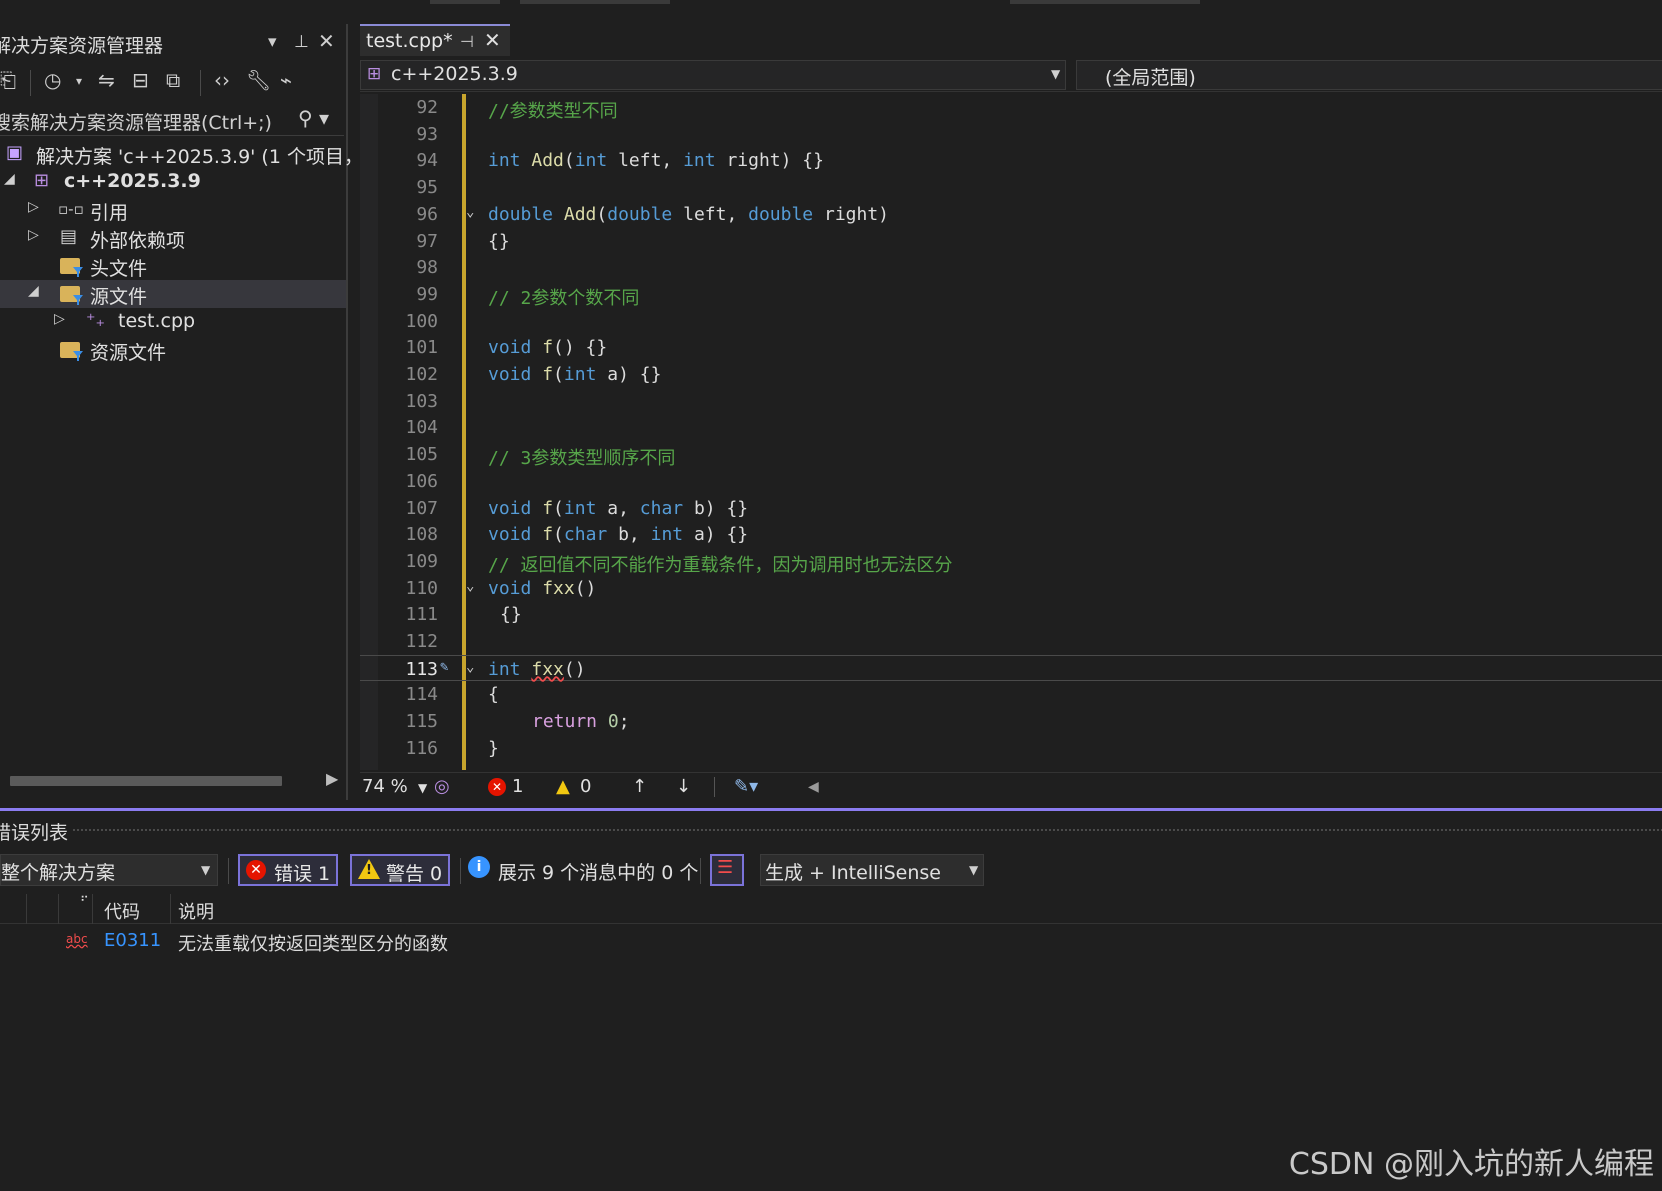 The width and height of the screenshot is (1662, 1191). Describe the element at coordinates (1011, 455) in the screenshot. I see `code-line: 105 // 3参数类型顺序不同` at that location.